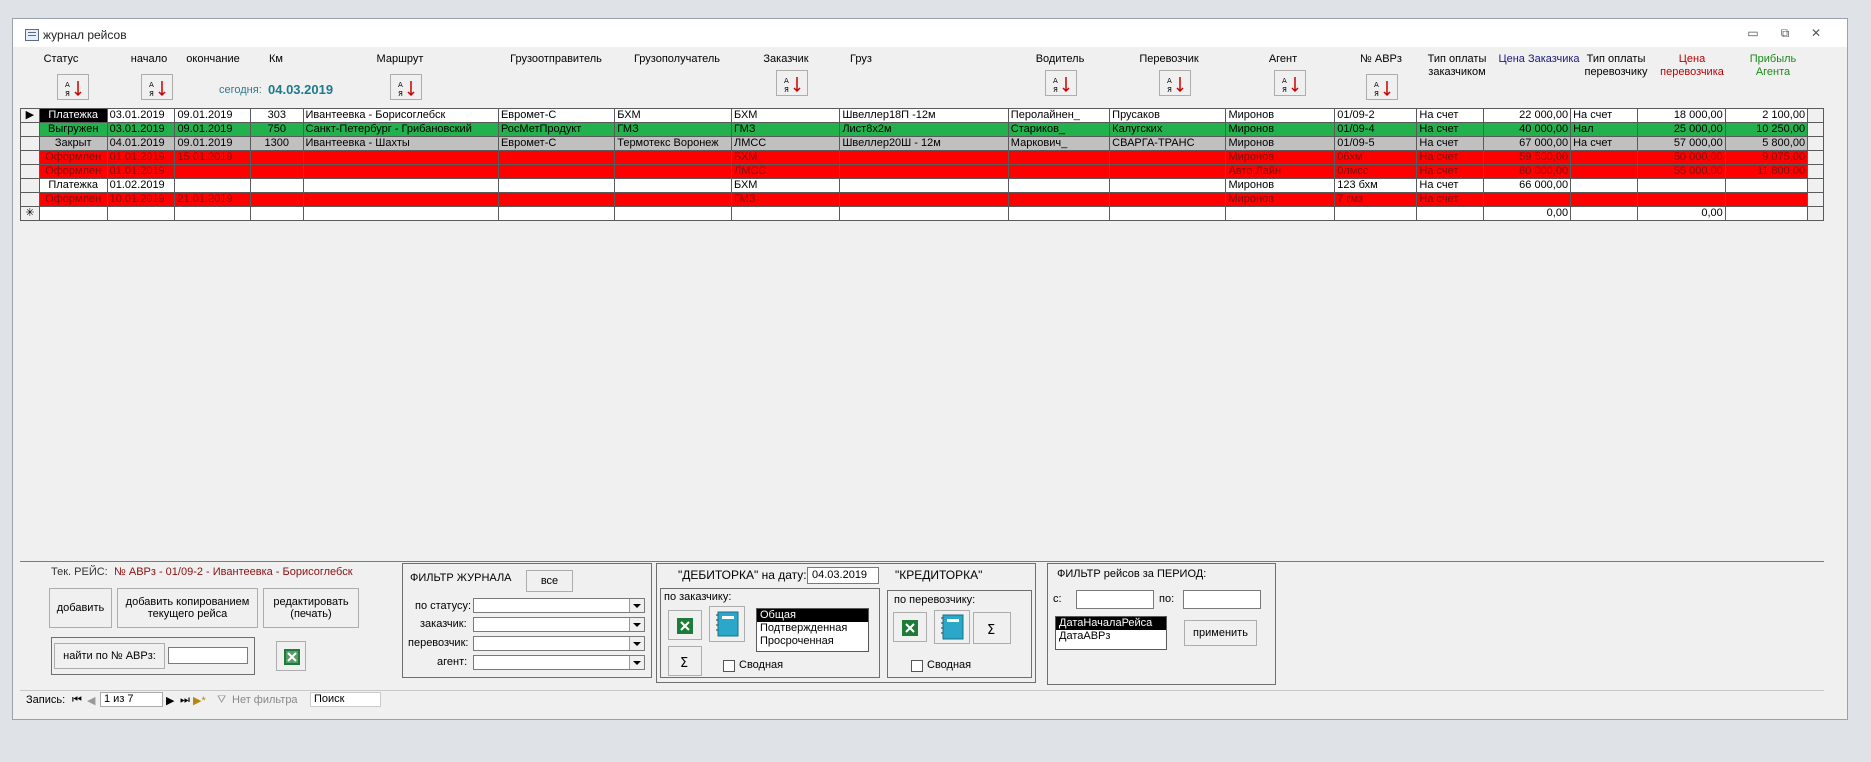 Image resolution: width=1871 pixels, height=762 pixels. Describe the element at coordinates (265, 700) in the screenshot. I see `no-filter-label: Нет фильтра` at that location.